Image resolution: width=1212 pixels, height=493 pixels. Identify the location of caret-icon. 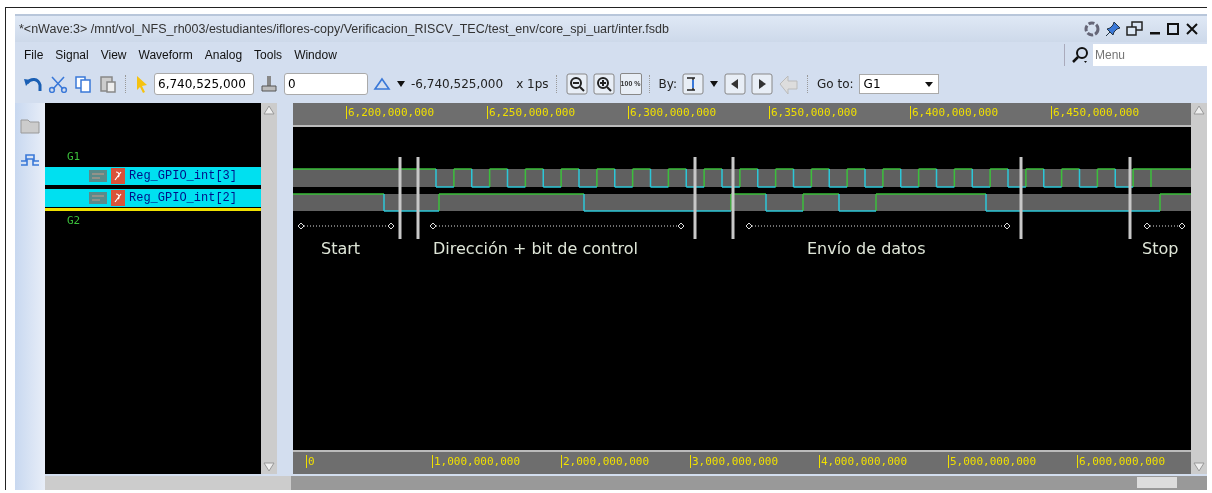
(928, 84).